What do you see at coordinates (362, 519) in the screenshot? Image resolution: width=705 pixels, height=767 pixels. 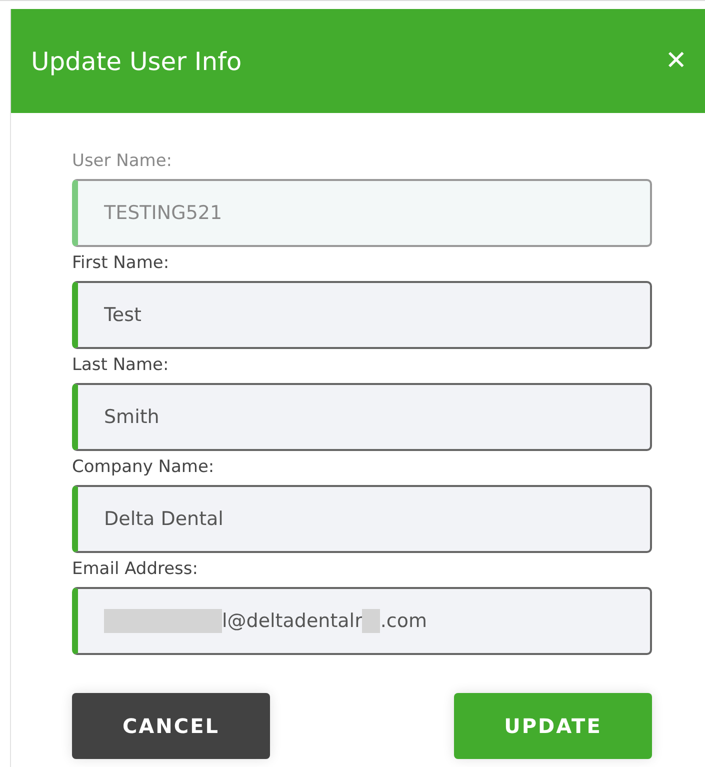 I see `input-field: Delta Dental` at bounding box center [362, 519].